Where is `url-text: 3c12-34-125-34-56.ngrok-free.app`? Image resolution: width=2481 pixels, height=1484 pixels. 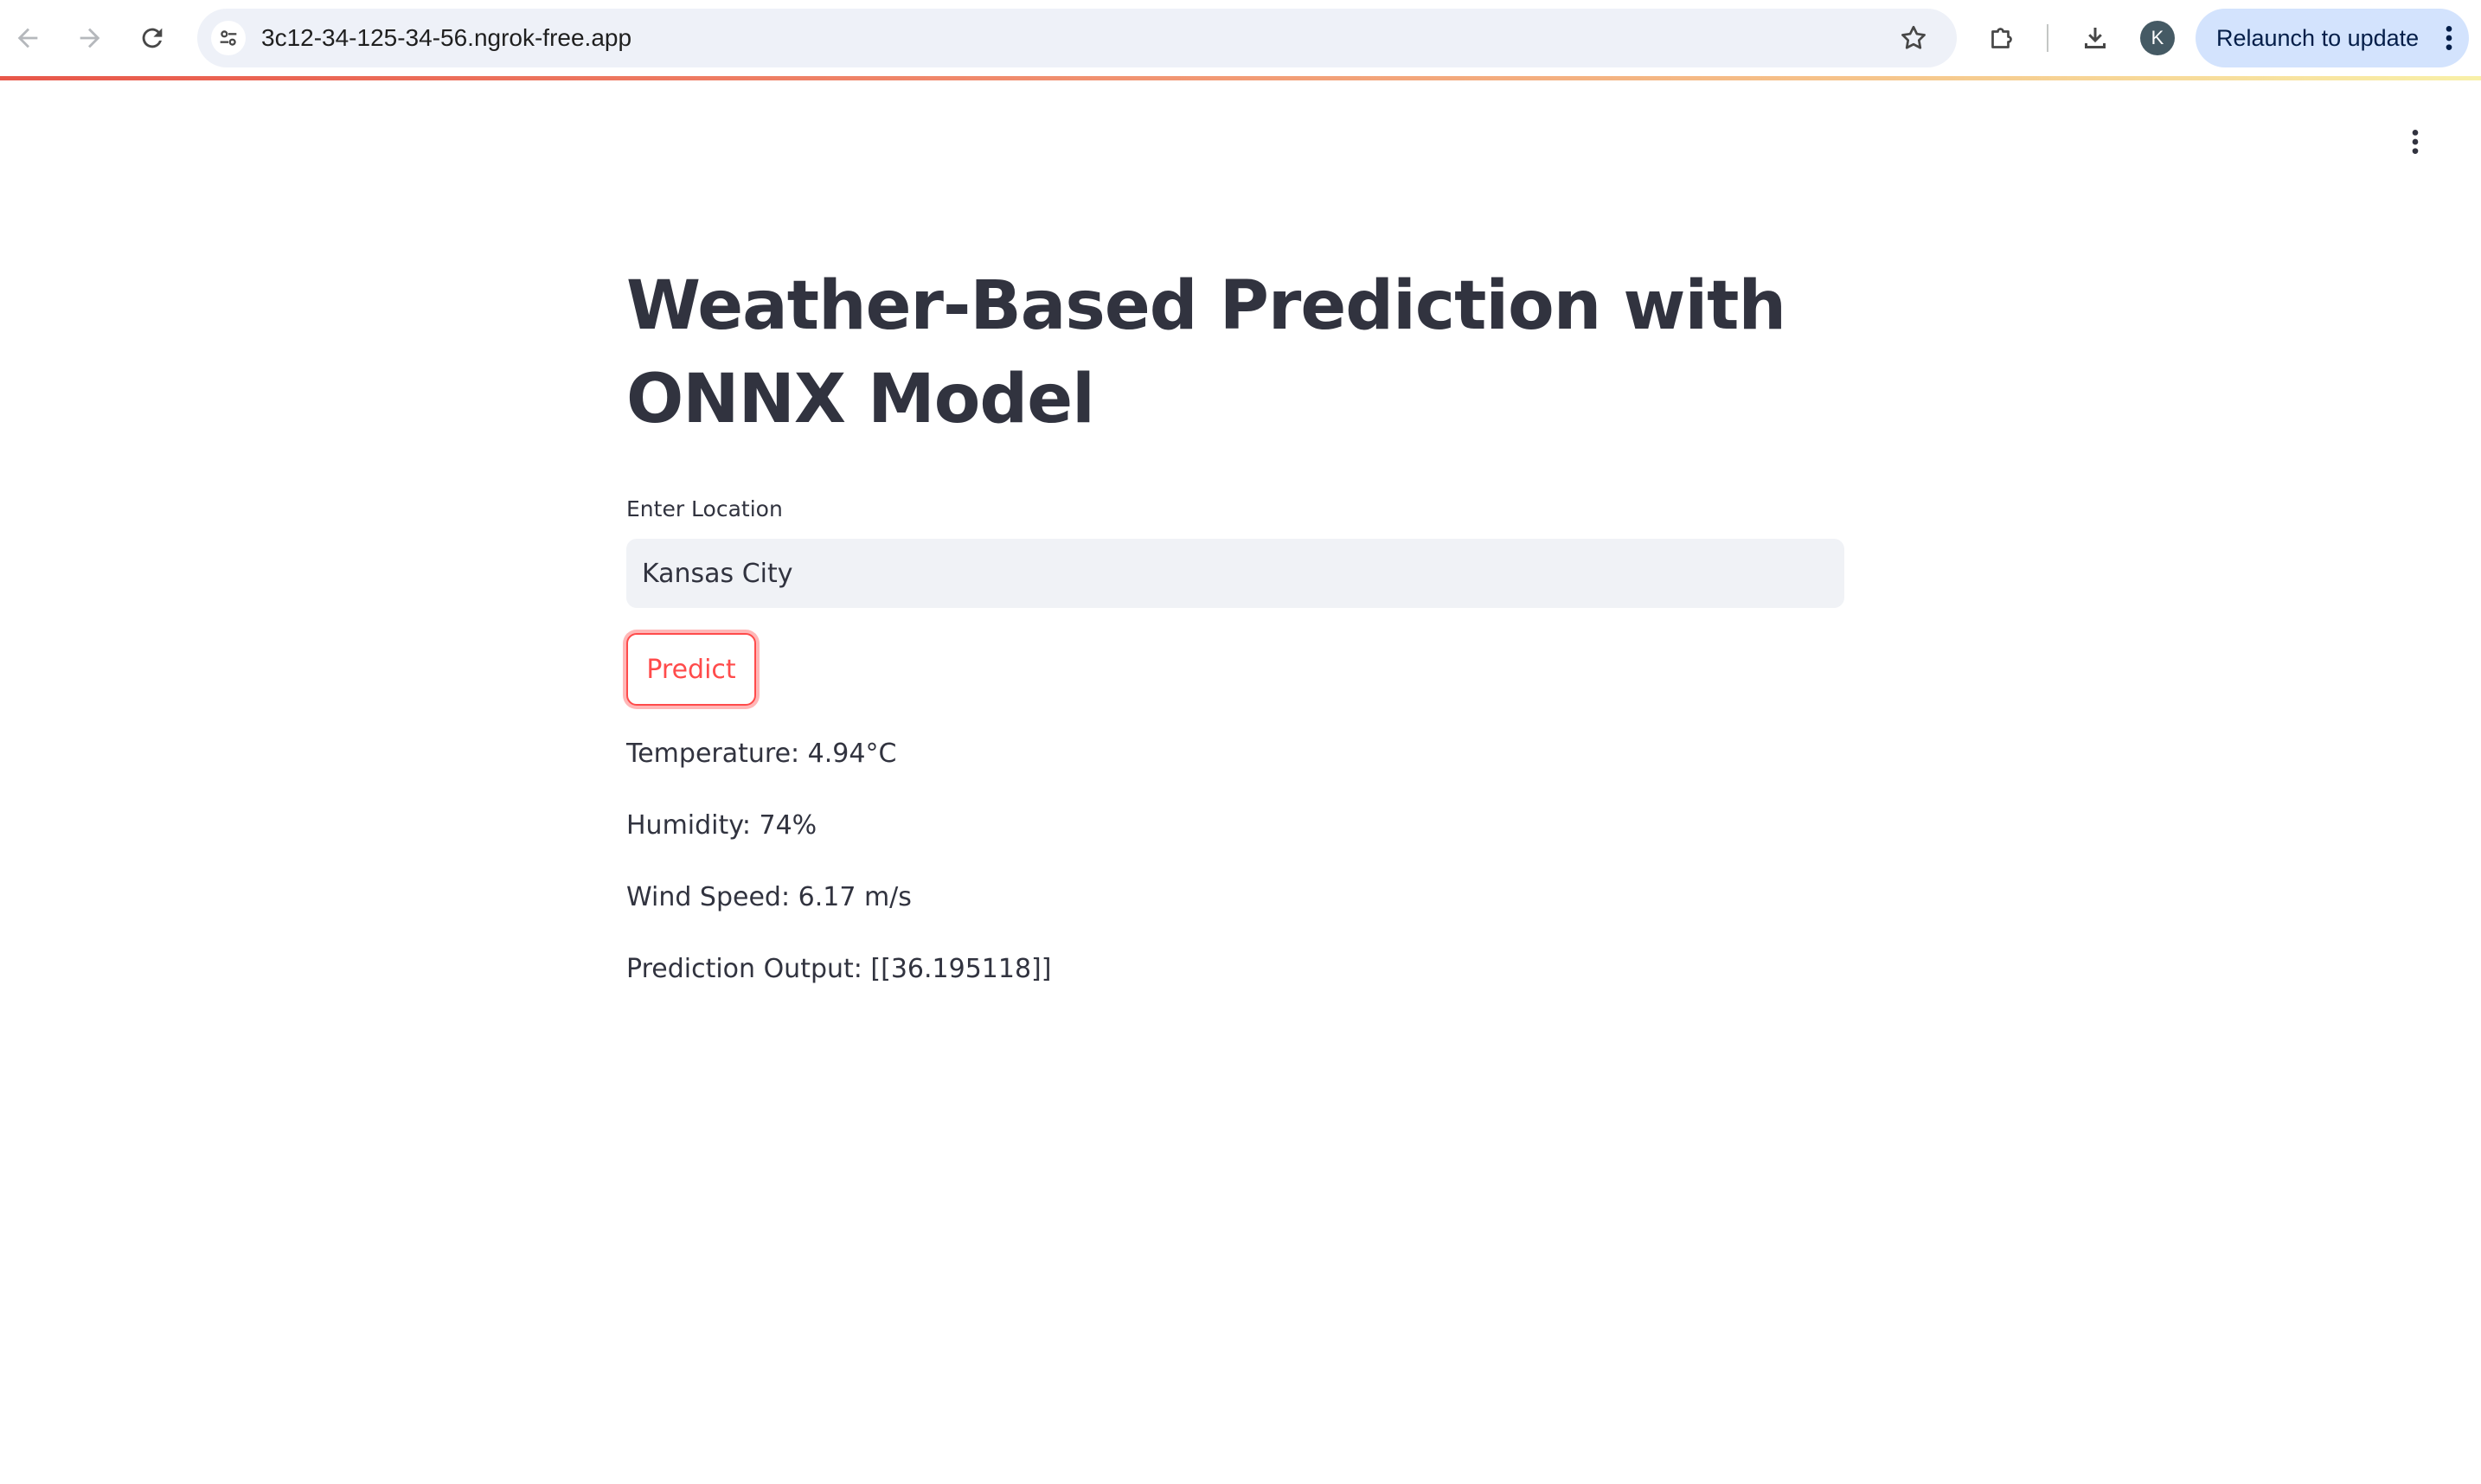 url-text: 3c12-34-125-34-56.ngrok-free.app is located at coordinates (446, 38).